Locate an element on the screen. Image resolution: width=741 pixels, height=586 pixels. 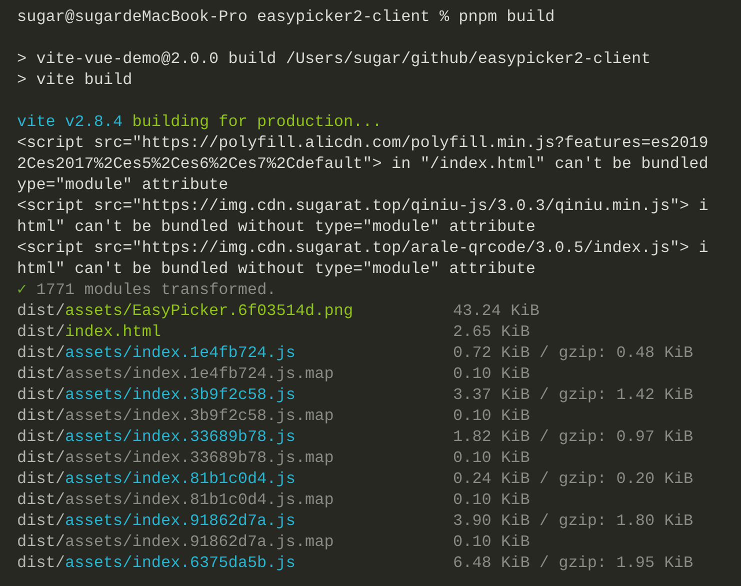
output-line: > vite build is located at coordinates (74, 80).